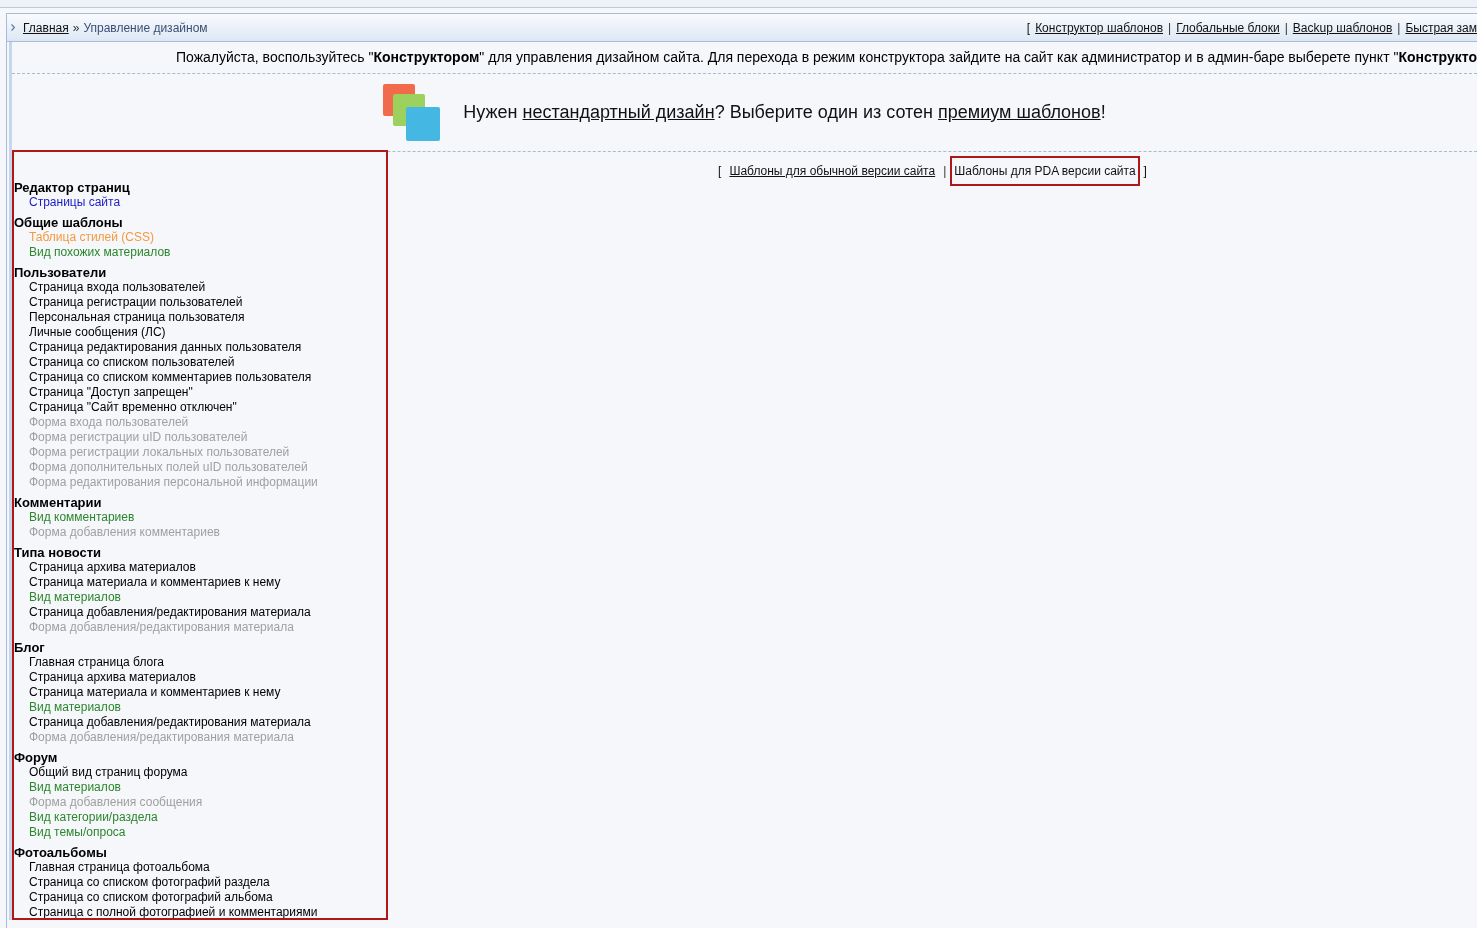 This screenshot has width=1477, height=928. I want to click on bracket: ], so click(1145, 171).